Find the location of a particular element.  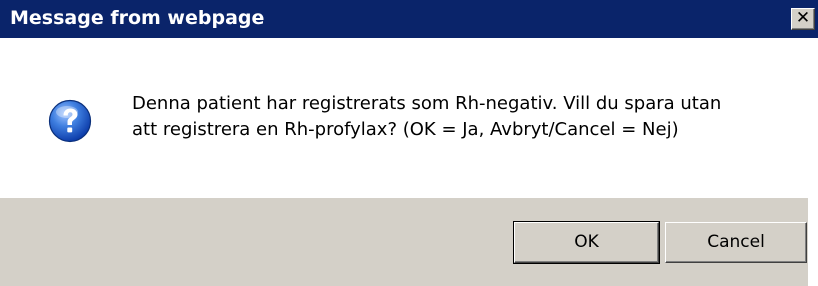

cancel-button: Cancel is located at coordinates (736, 242).